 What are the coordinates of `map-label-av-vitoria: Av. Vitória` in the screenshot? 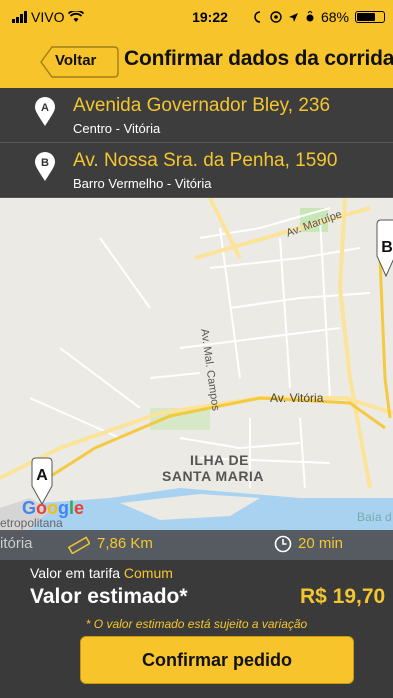 It's located at (297, 398).